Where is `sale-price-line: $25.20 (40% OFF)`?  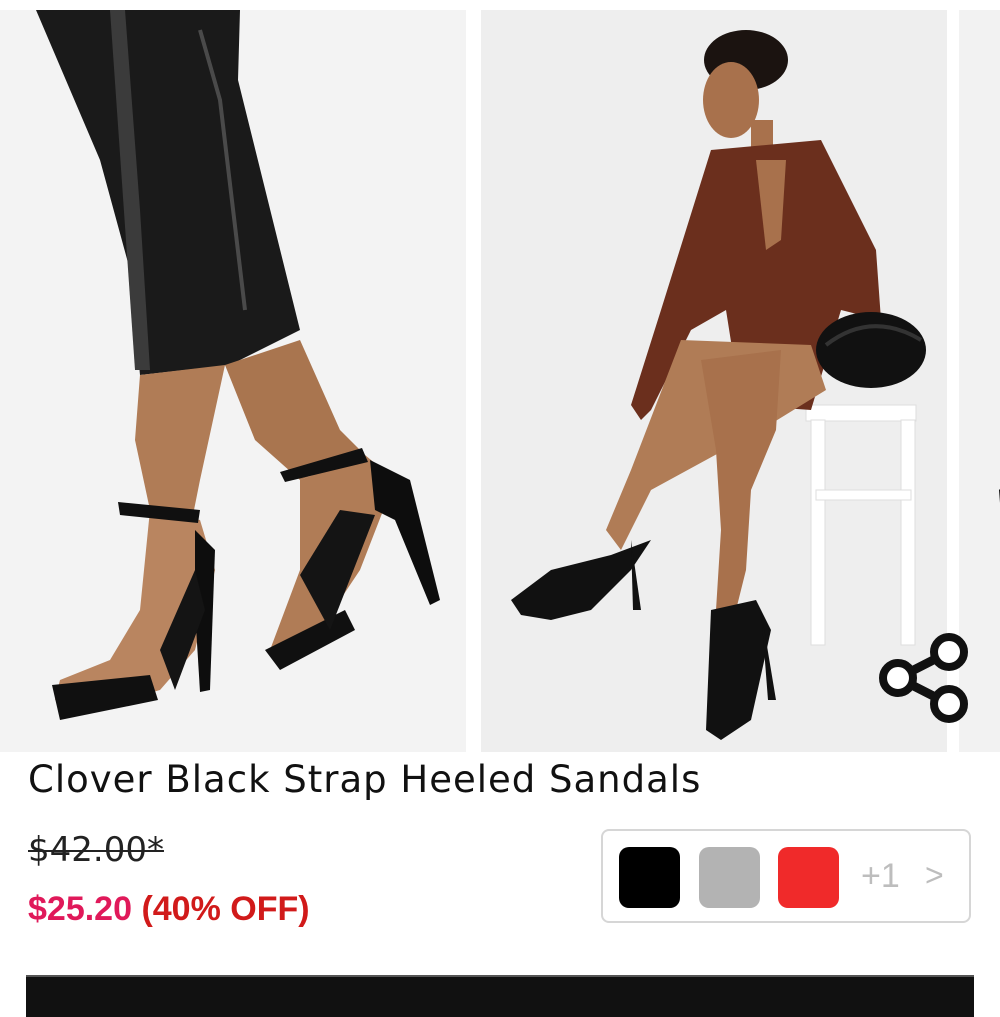
sale-price-line: $25.20 (40% OFF) is located at coordinates (169, 909).